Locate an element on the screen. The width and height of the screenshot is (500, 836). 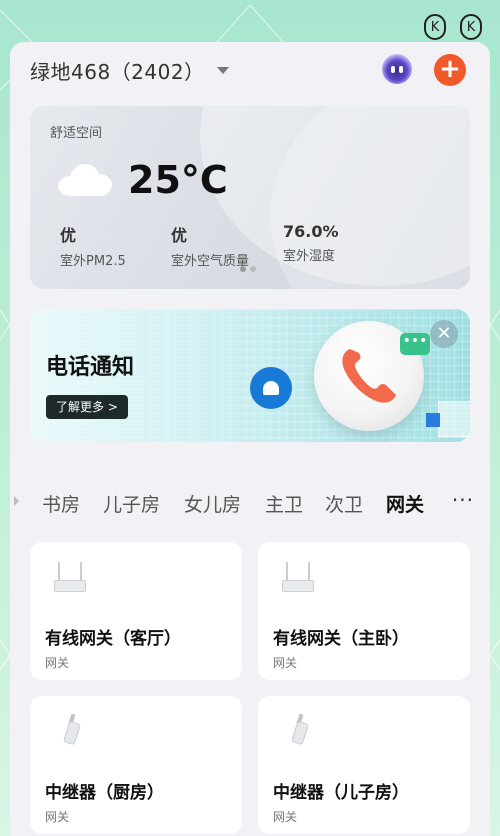
cloud-icon is located at coordinates (85, 180).